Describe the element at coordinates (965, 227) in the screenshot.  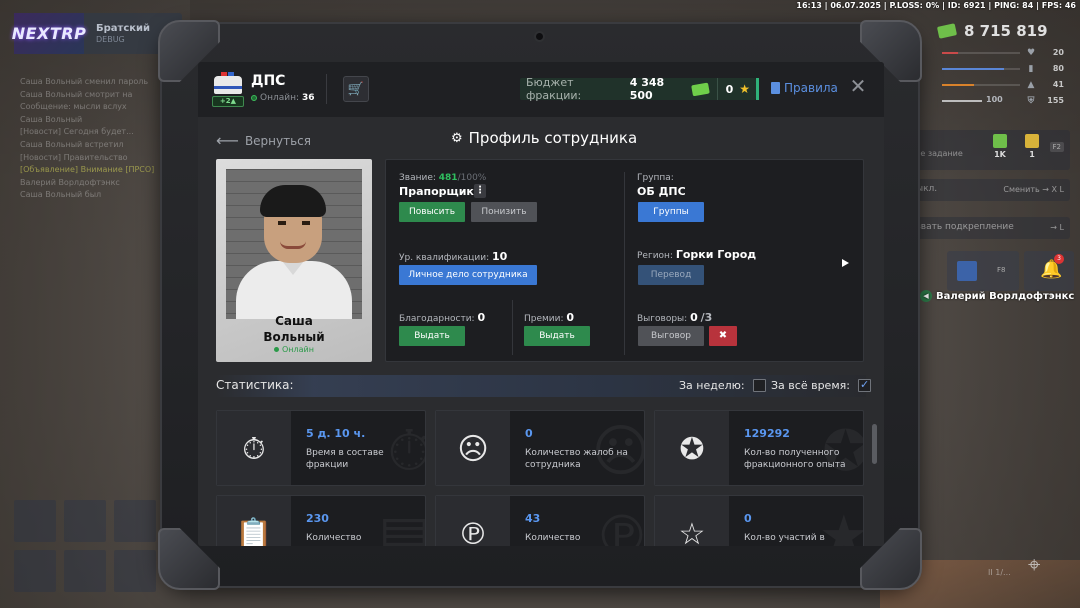
I see `hint-left: звать подкрепление` at that location.